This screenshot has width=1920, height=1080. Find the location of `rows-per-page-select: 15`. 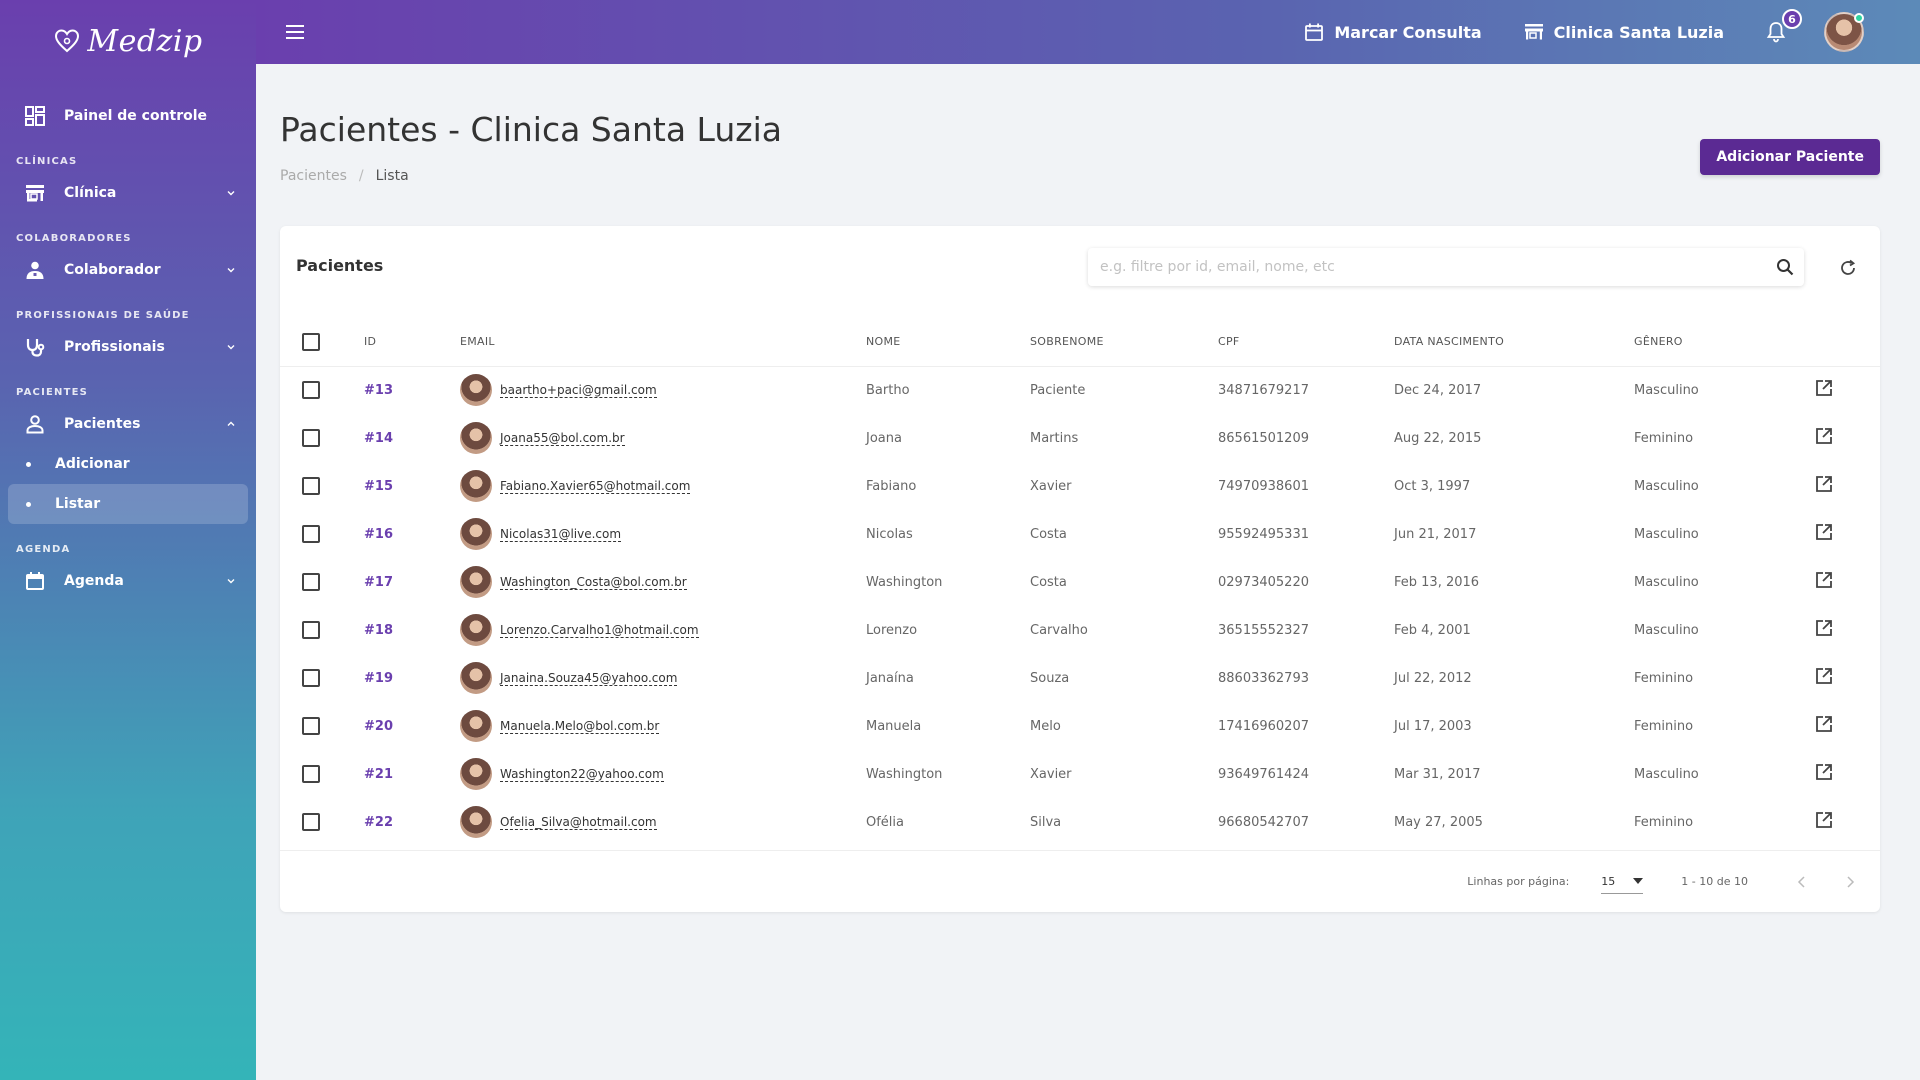

rows-per-page-select: 15 is located at coordinates (1622, 882).